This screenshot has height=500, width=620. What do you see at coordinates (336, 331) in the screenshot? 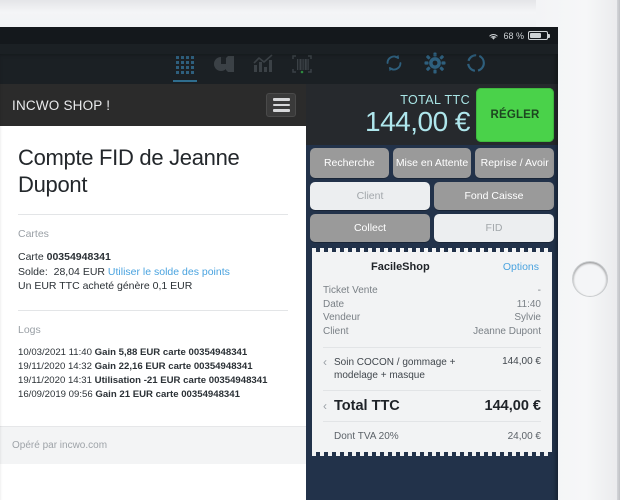
I see `meta-label: Client` at bounding box center [336, 331].